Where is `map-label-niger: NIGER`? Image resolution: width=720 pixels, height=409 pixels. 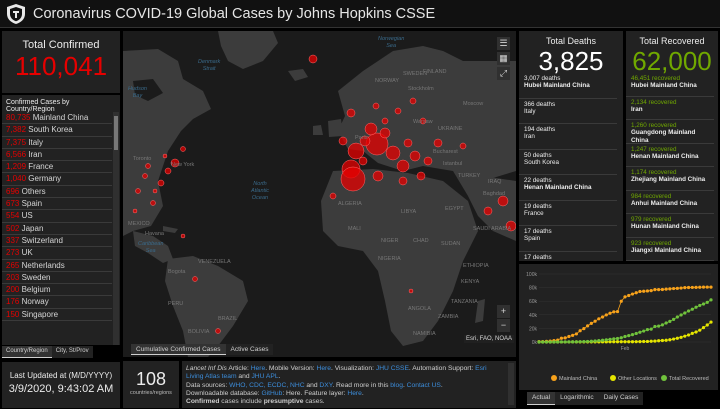
map-label-niger: NIGER is located at coordinates (390, 241).